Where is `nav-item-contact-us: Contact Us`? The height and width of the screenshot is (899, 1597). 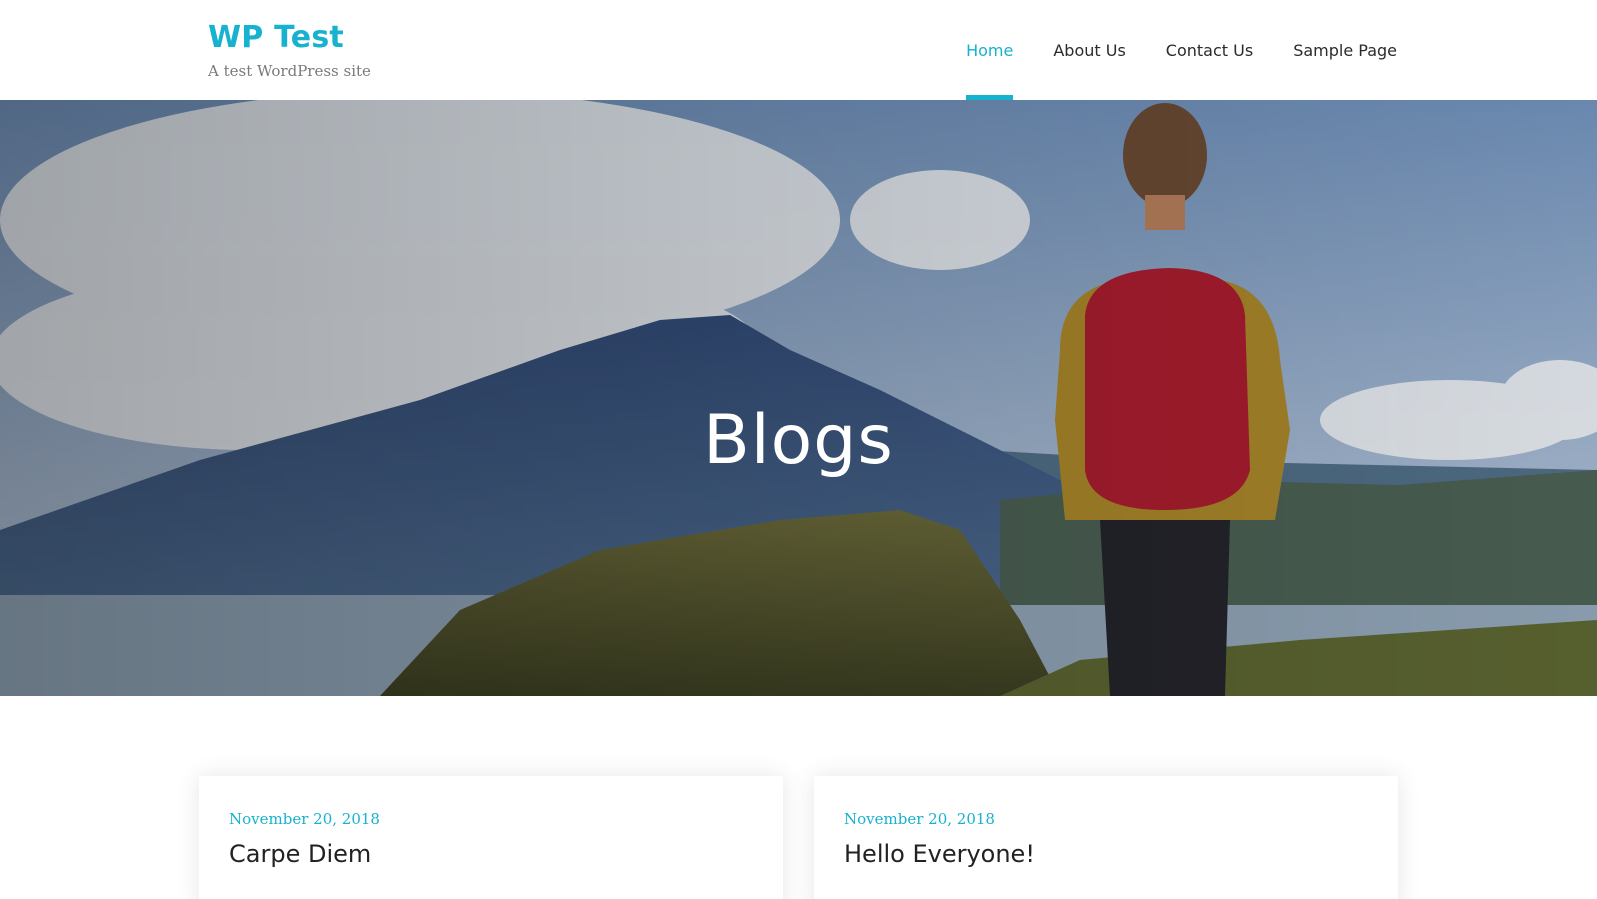
nav-item-contact-us: Contact Us is located at coordinates (1209, 50).